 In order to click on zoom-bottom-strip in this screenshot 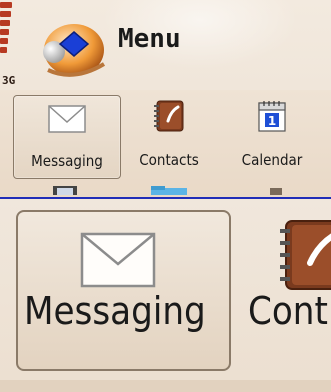, I will do `click(165, 386)`.